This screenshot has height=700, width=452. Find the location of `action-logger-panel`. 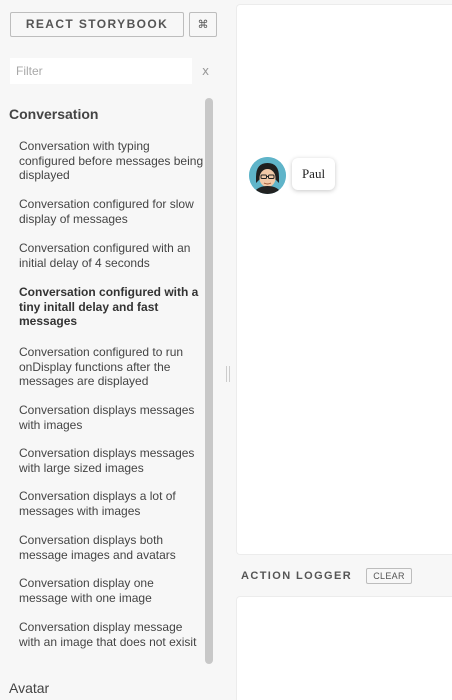

action-logger-panel is located at coordinates (344, 648).